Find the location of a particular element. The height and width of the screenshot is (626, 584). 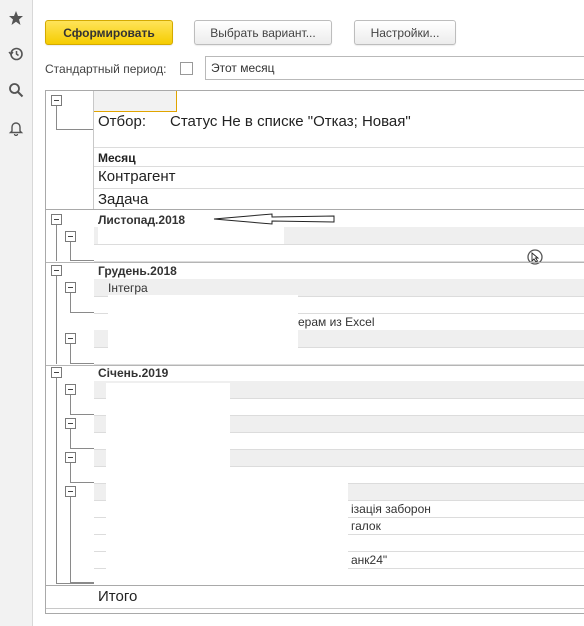

grouping-month: Месяц is located at coordinates (117, 158).